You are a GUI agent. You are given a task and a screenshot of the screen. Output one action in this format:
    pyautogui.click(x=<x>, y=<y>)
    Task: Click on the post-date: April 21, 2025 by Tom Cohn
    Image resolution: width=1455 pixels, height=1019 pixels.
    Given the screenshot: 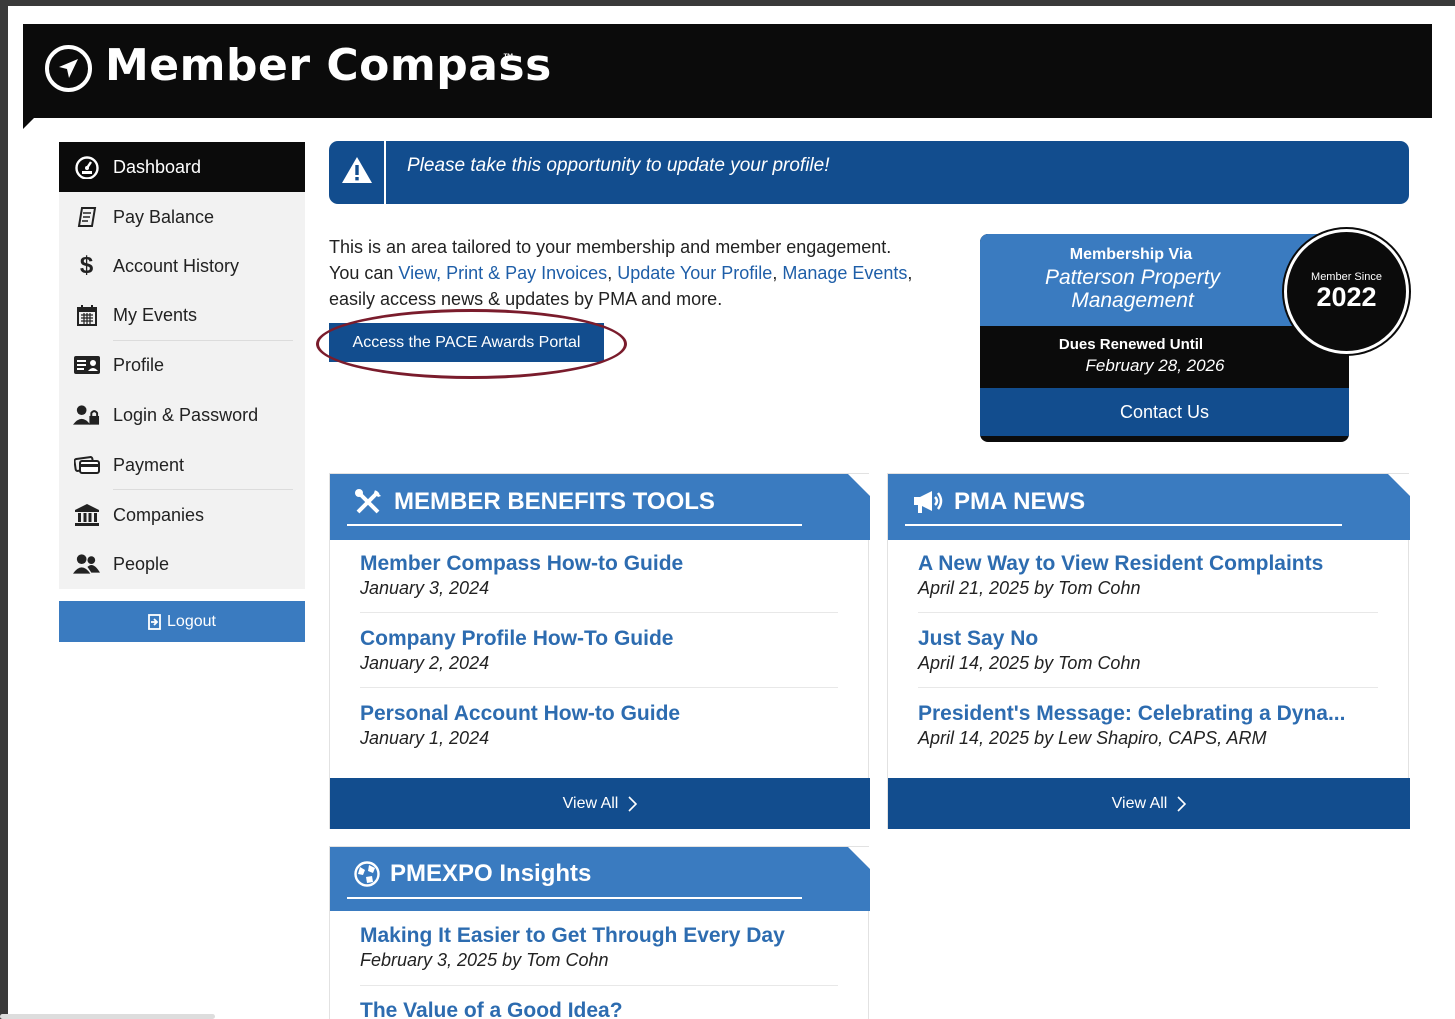 What is the action you would take?
    pyautogui.click(x=1029, y=588)
    